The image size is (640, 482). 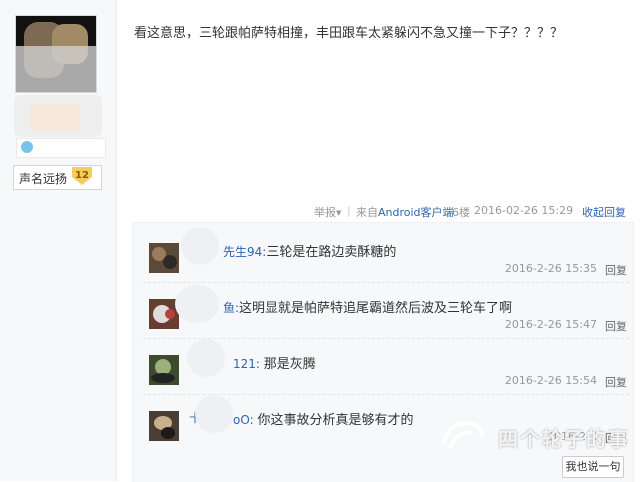 I want to click on reply-username: 先生94:, so click(x=244, y=252).